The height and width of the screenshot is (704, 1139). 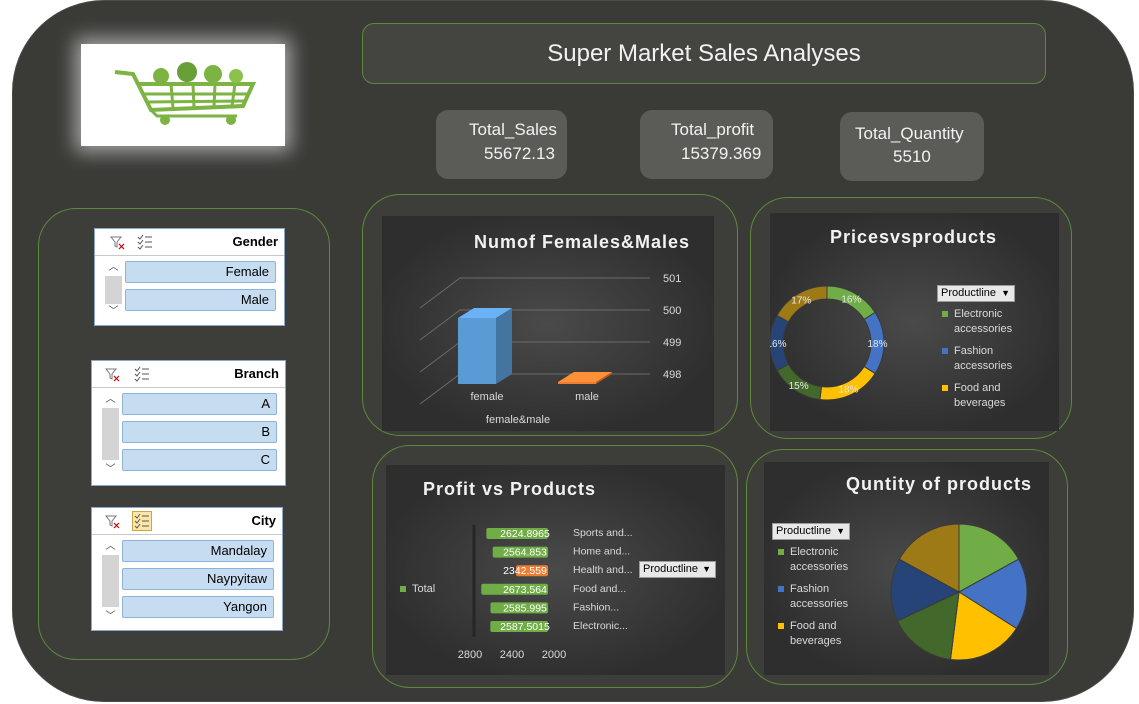 I want to click on chart-quantity-filter-button: Productline ▼, so click(x=811, y=531).